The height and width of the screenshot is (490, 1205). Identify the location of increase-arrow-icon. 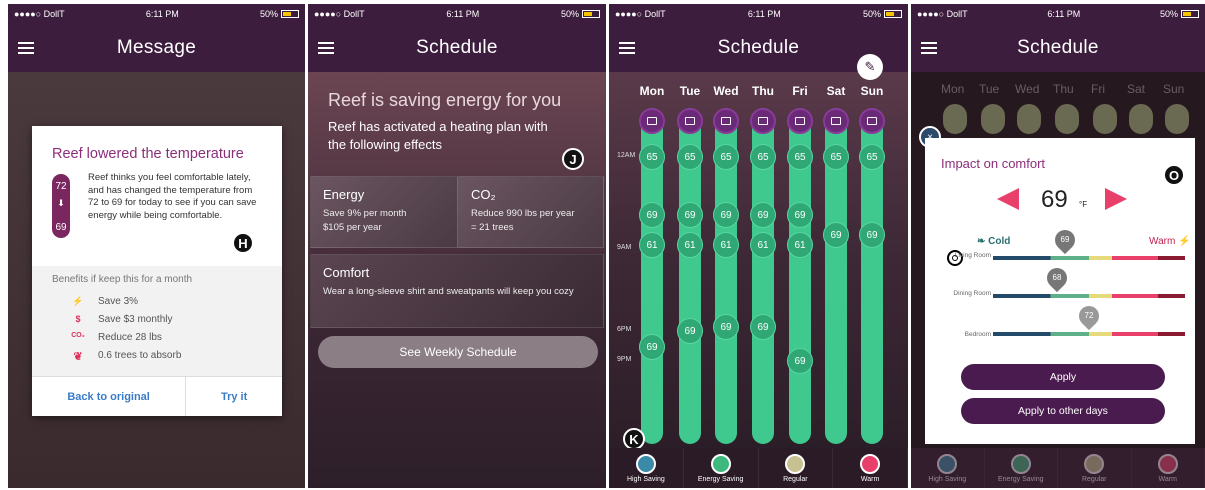
(1116, 199).